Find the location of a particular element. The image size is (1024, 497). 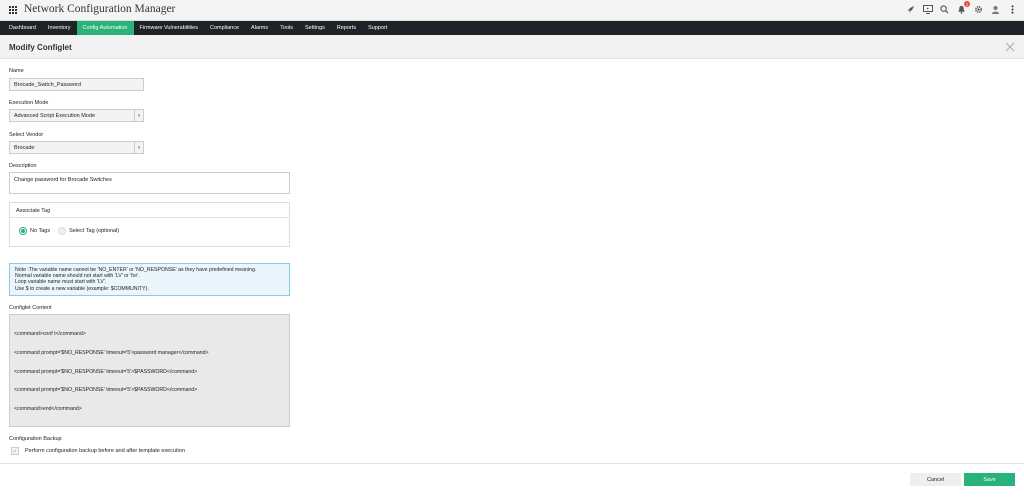

tag-radio-group: No Tags Select Tag (optional) is located at coordinates (69, 231).